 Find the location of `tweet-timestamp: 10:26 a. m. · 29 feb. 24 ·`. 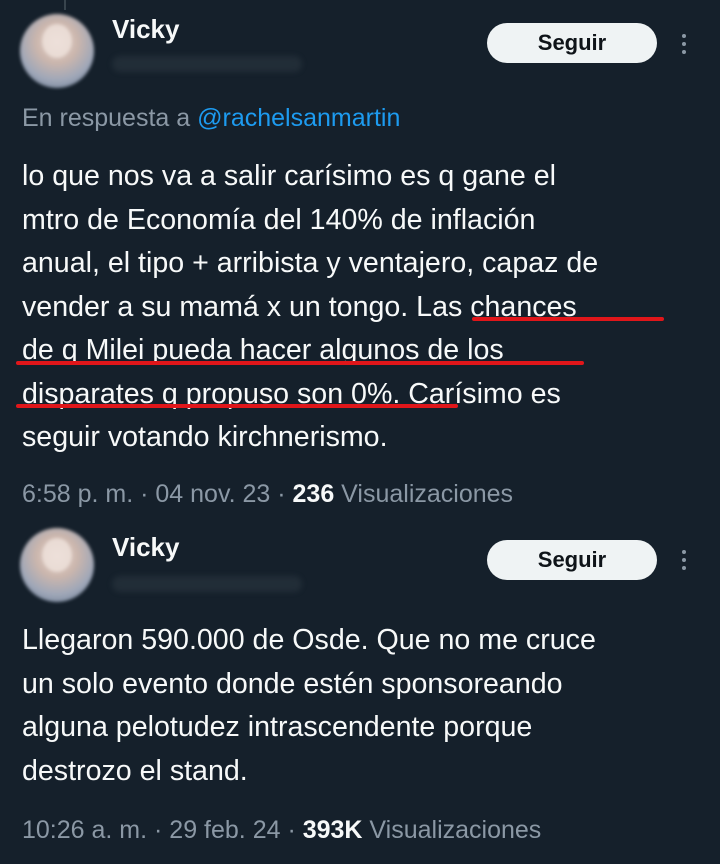

tweet-timestamp: 10:26 a. m. · 29 feb. 24 · is located at coordinates (162, 830).